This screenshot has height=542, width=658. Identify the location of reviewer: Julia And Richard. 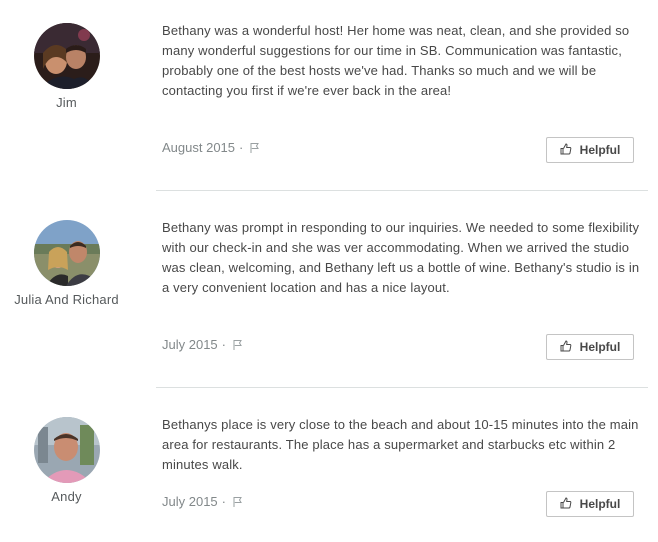
(66, 263).